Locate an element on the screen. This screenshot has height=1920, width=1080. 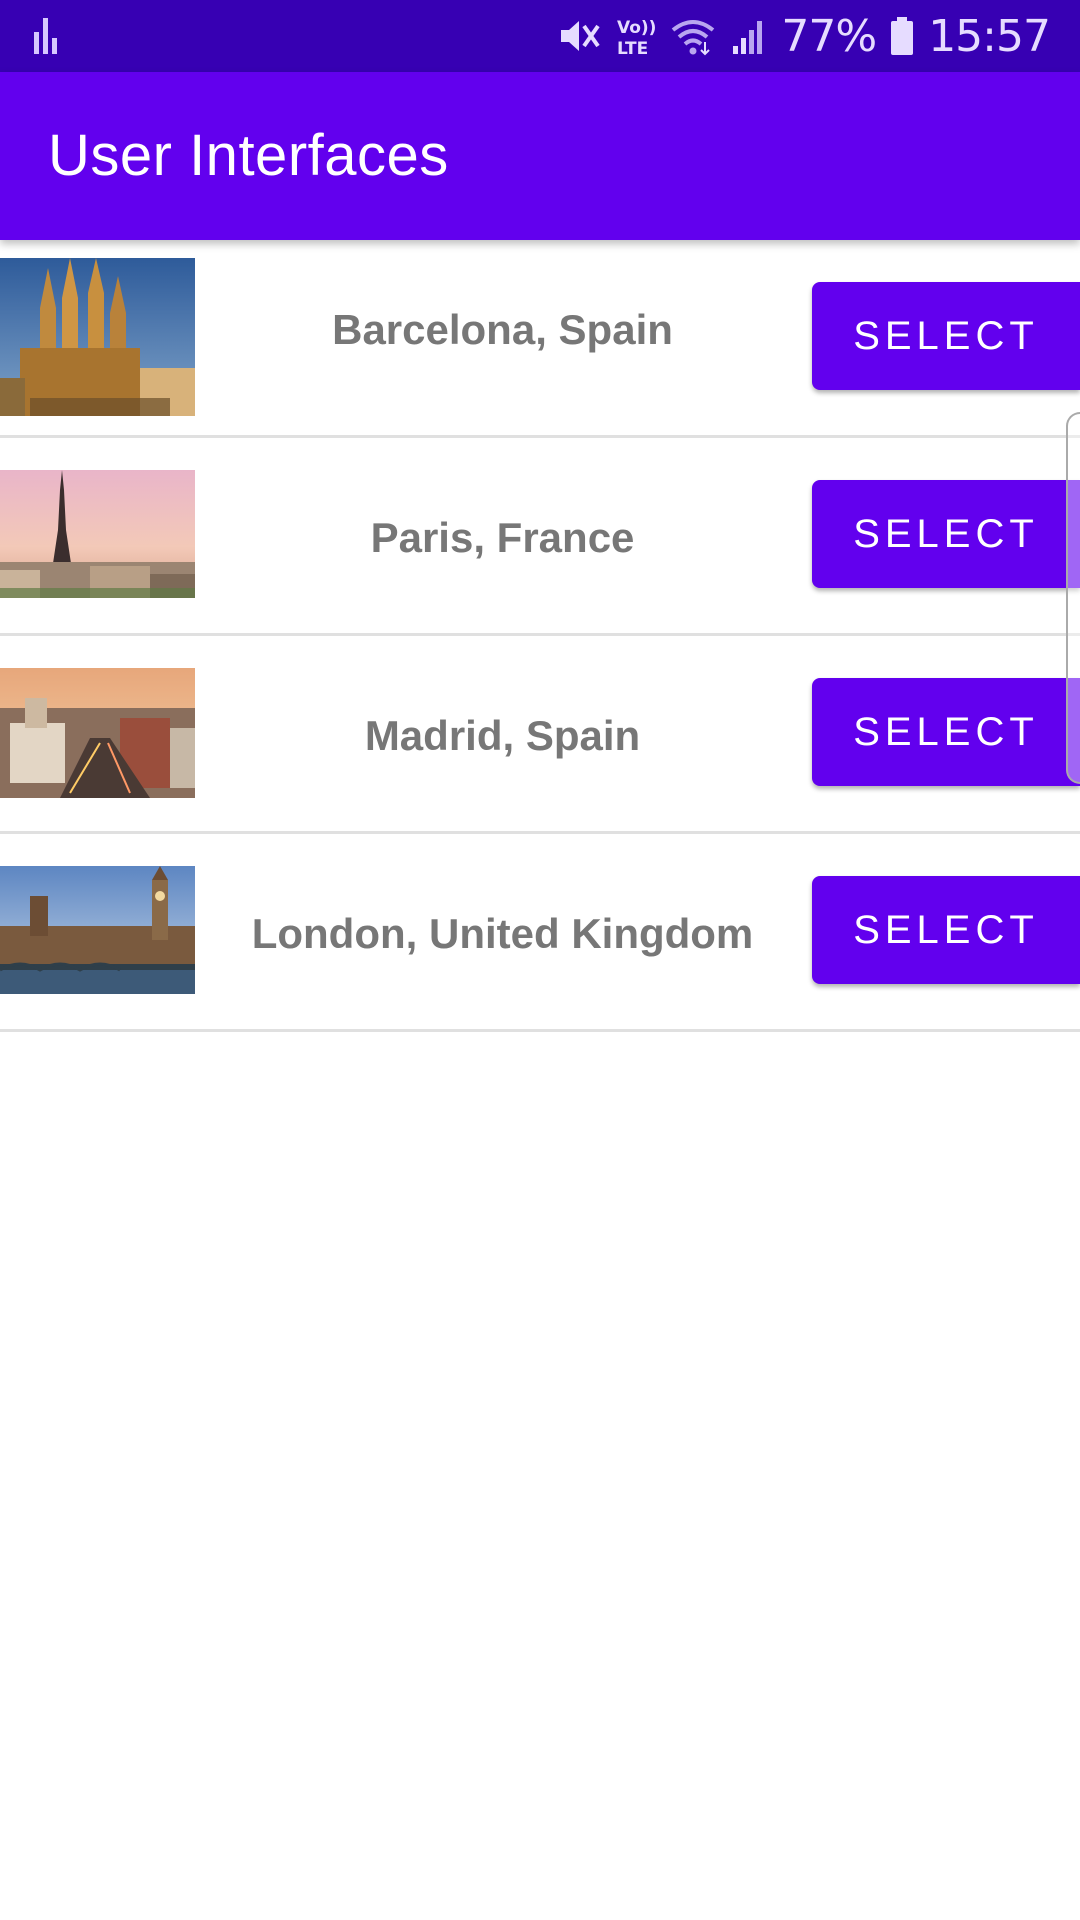
signal-icon is located at coordinates (749, 36).